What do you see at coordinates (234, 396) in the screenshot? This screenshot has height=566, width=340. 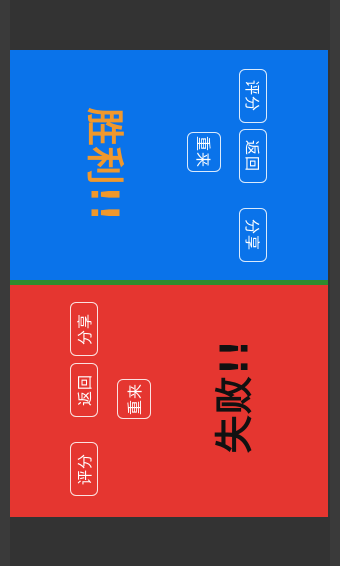 I see `loser-title: 失败!!` at bounding box center [234, 396].